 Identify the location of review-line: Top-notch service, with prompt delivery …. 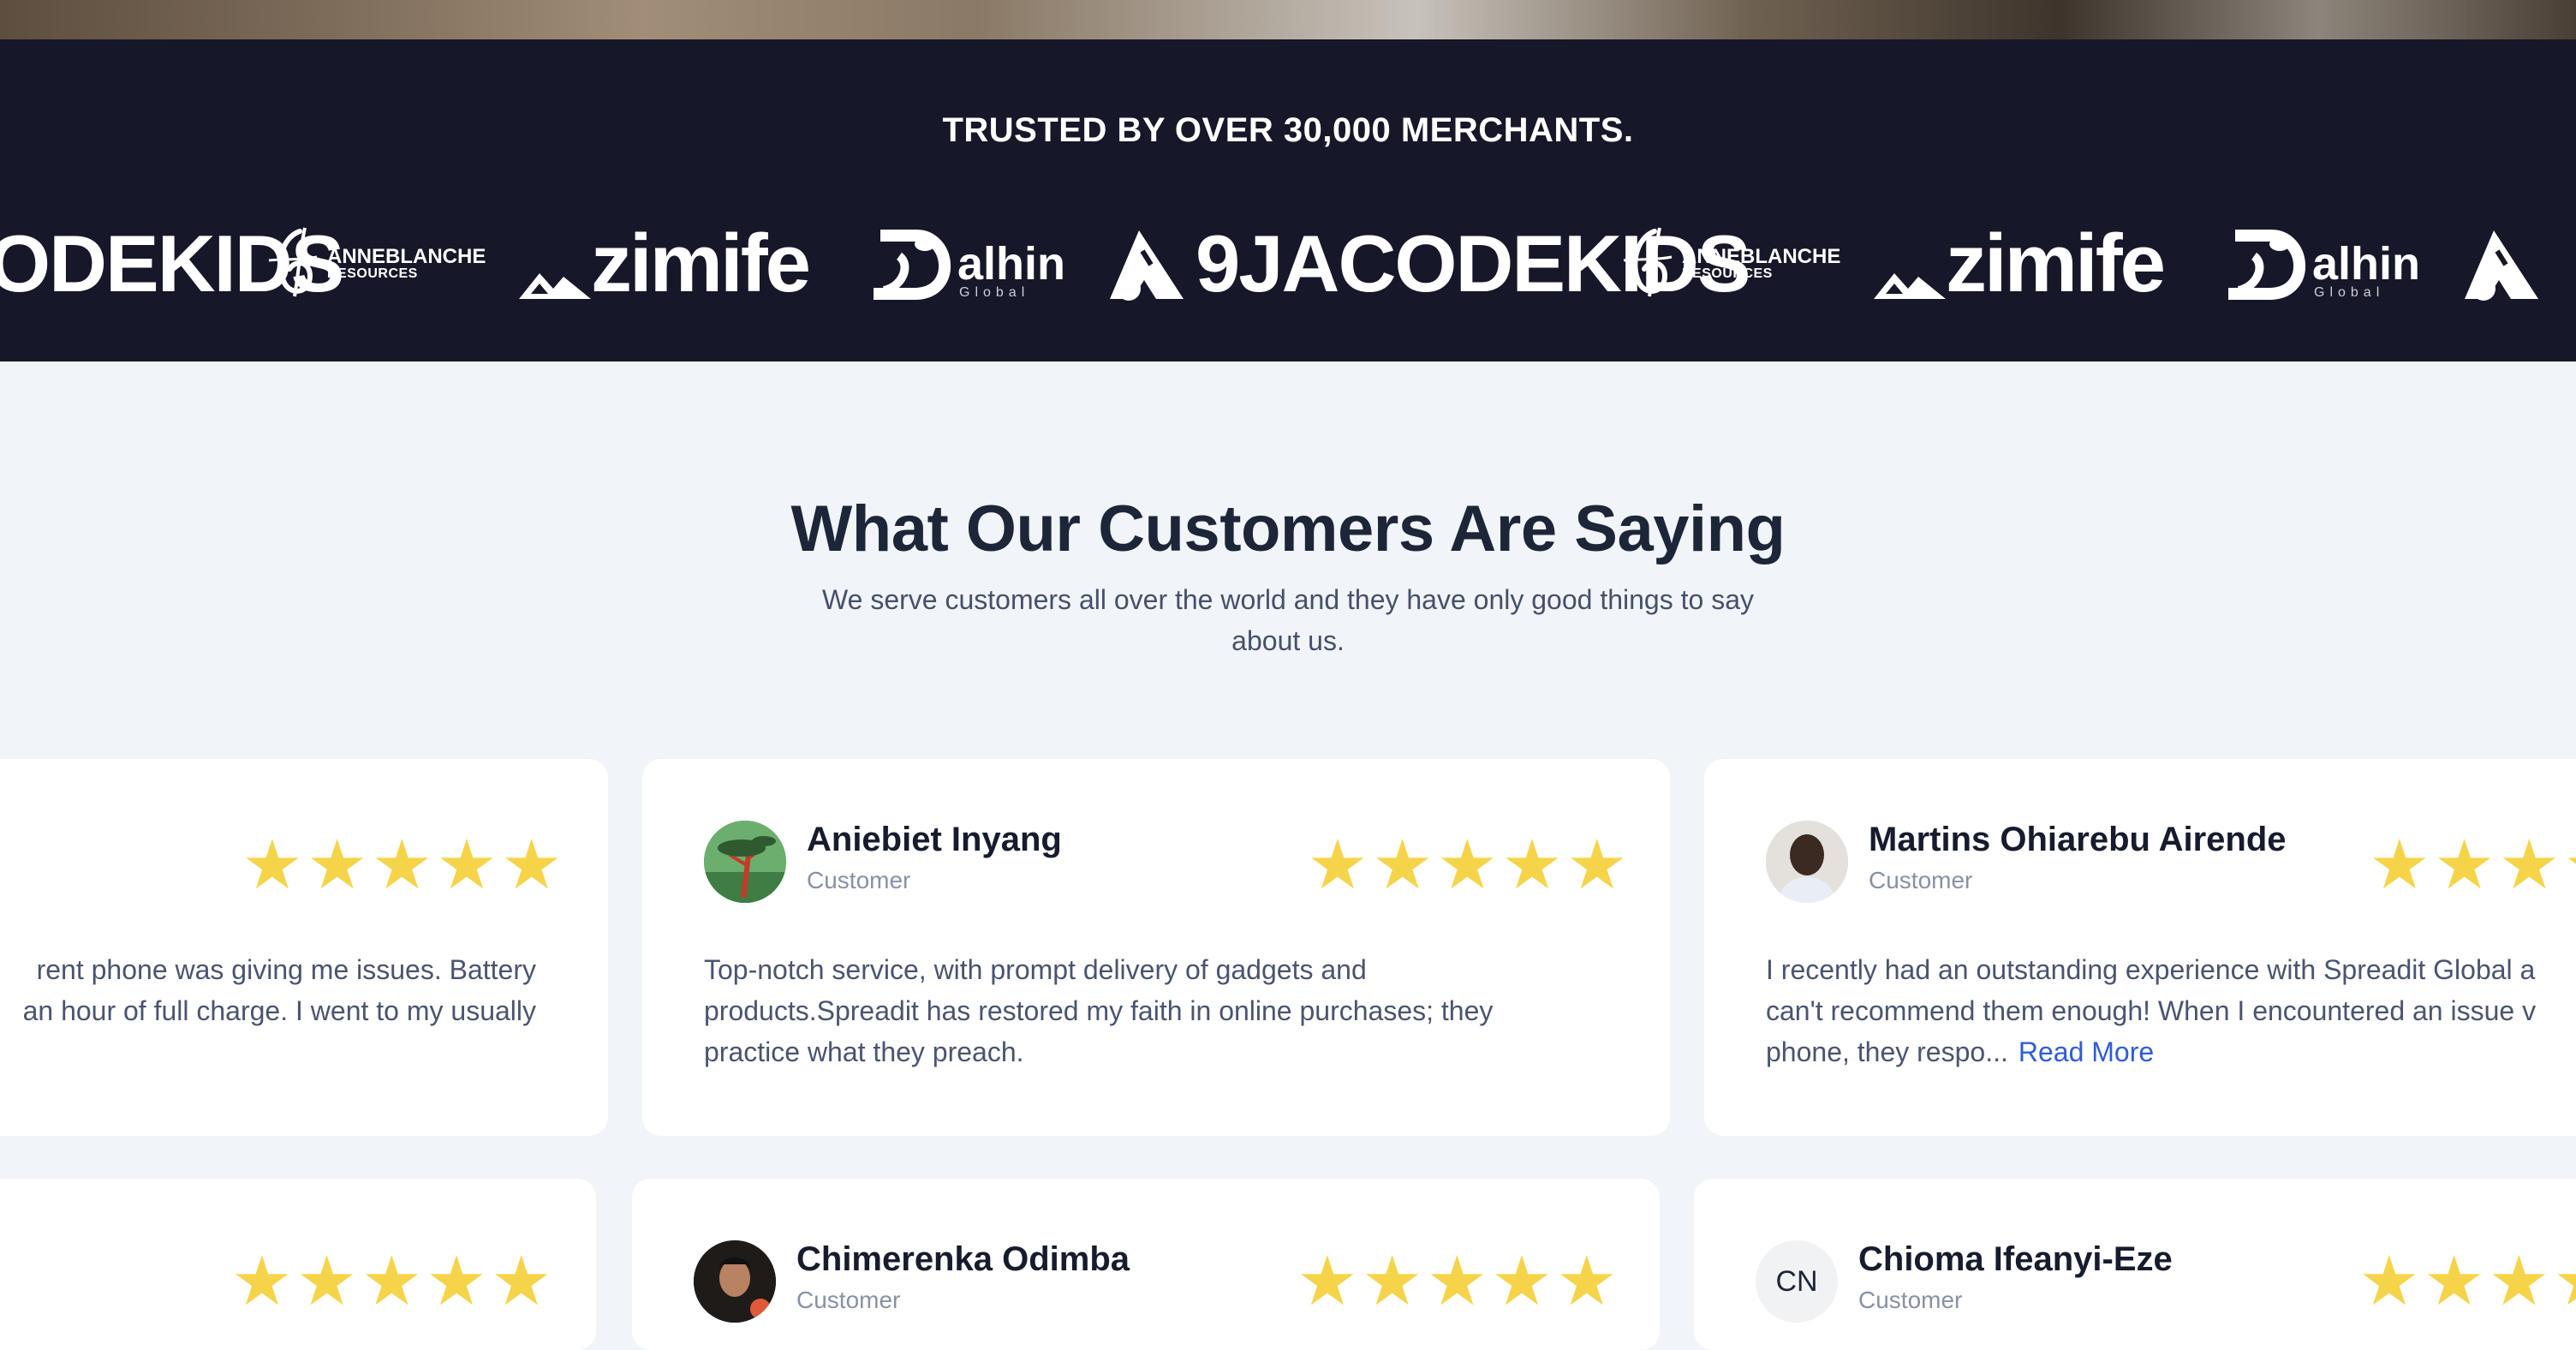
(1035, 969).